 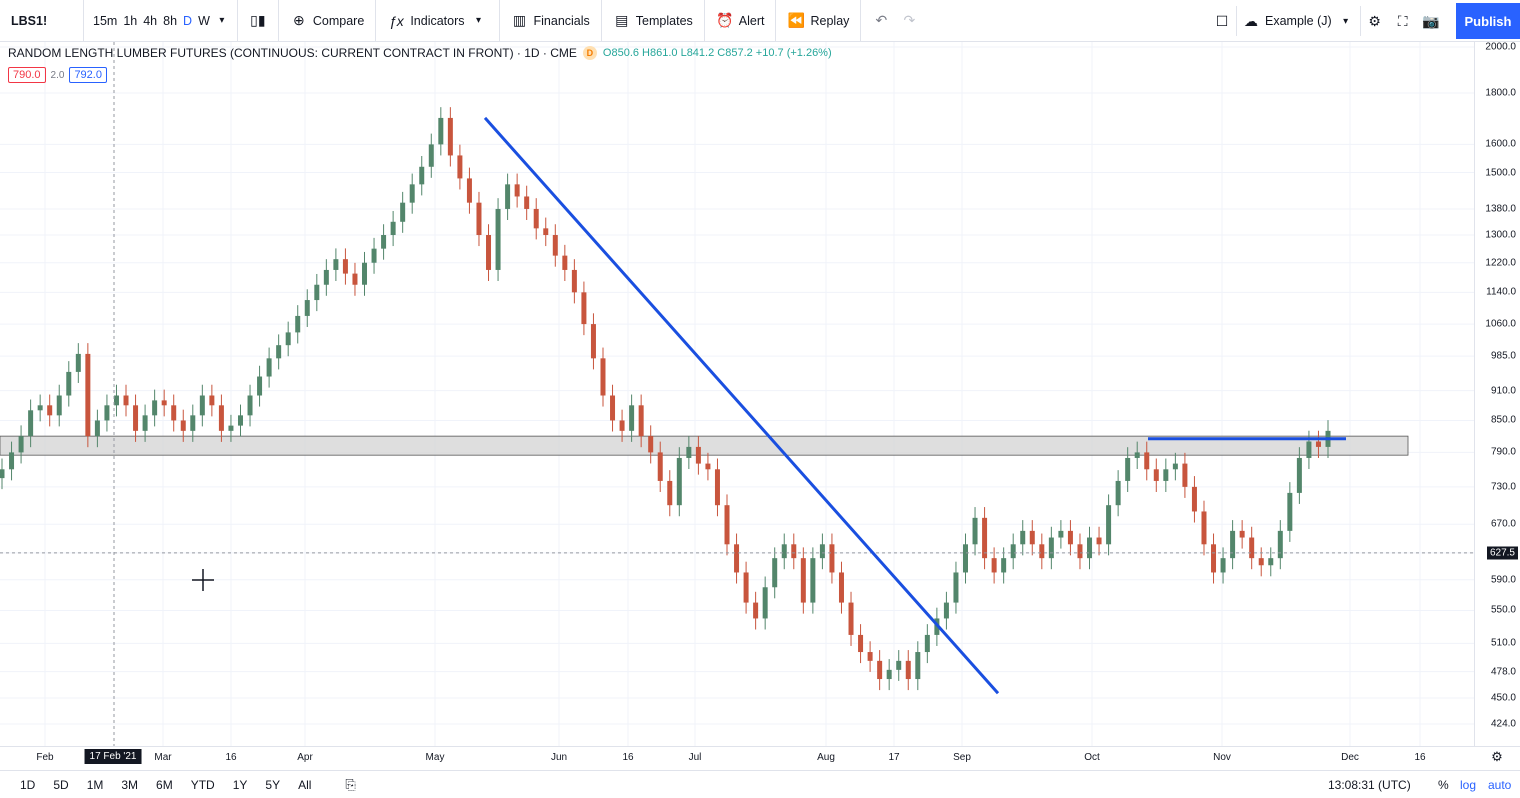 I want to click on range-all: All, so click(x=304, y=785).